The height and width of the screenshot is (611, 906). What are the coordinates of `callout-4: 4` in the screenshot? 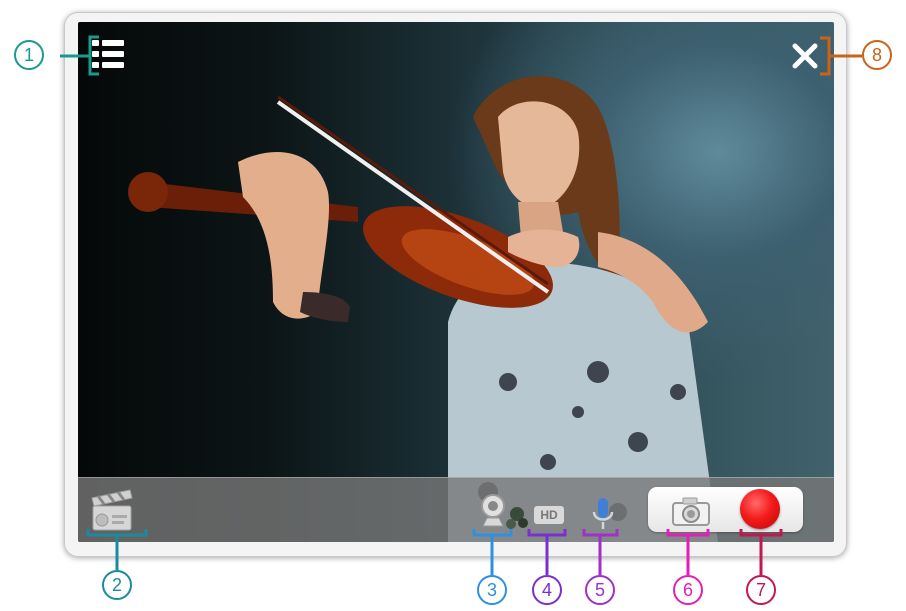 It's located at (547, 590).